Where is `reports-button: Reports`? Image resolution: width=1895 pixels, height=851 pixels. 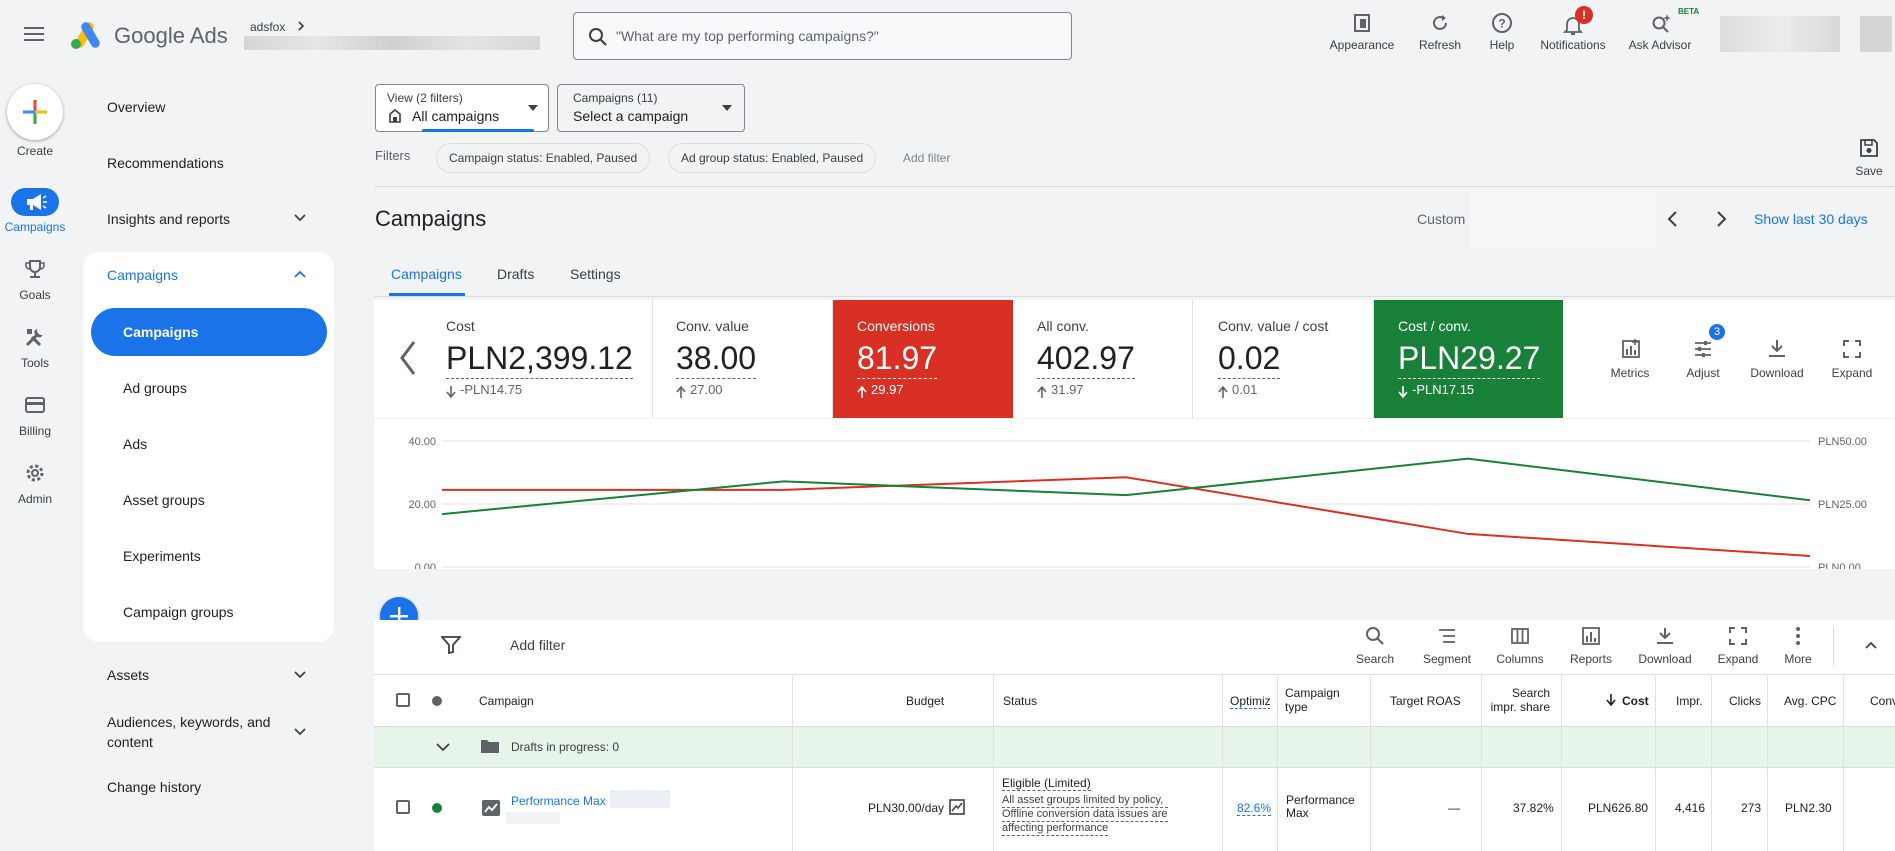
reports-button: Reports is located at coordinates (1591, 648).